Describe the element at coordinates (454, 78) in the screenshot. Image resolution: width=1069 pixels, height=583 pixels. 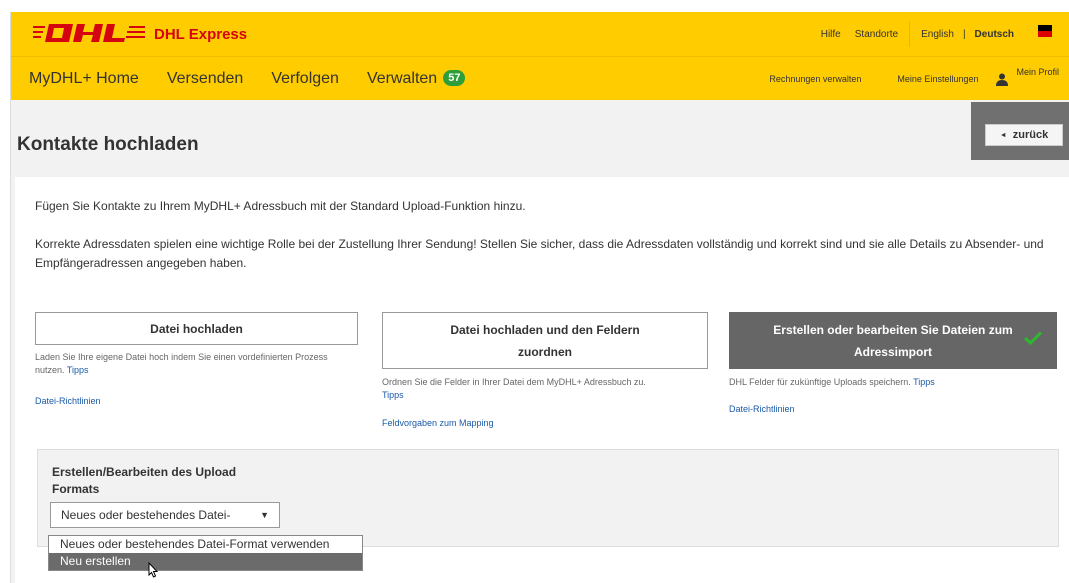
I see `notification-badge: 57` at that location.